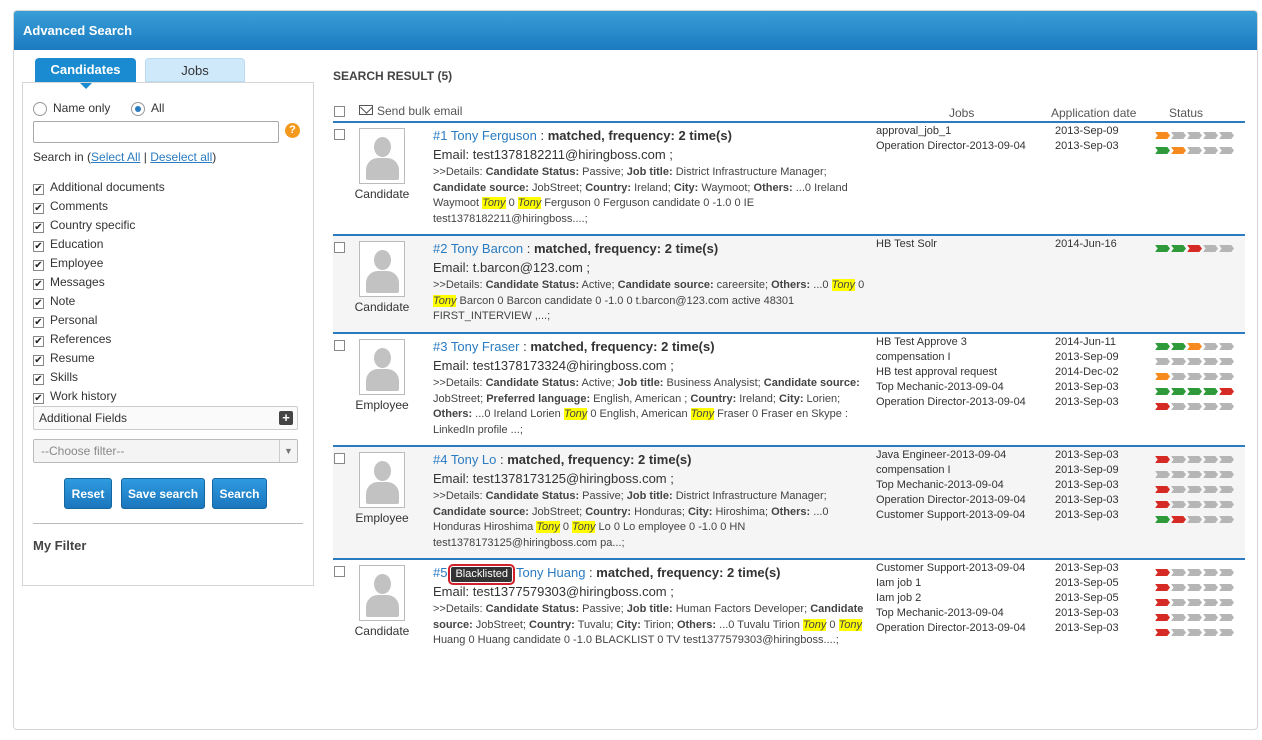 The width and height of the screenshot is (1262, 740). Describe the element at coordinates (531, 267) in the screenshot. I see `email-value: t.barcon@123.com ;` at that location.